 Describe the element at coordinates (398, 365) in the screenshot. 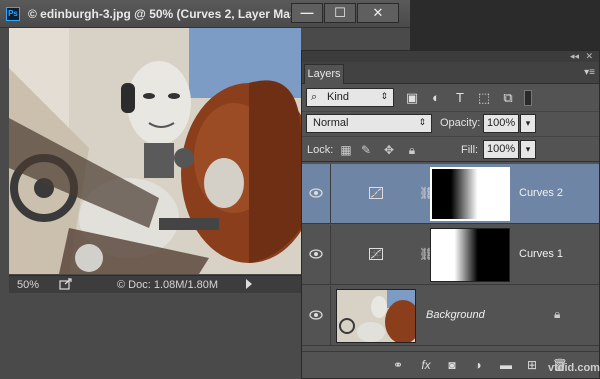

I see `link-layers-icon: ⚭` at that location.